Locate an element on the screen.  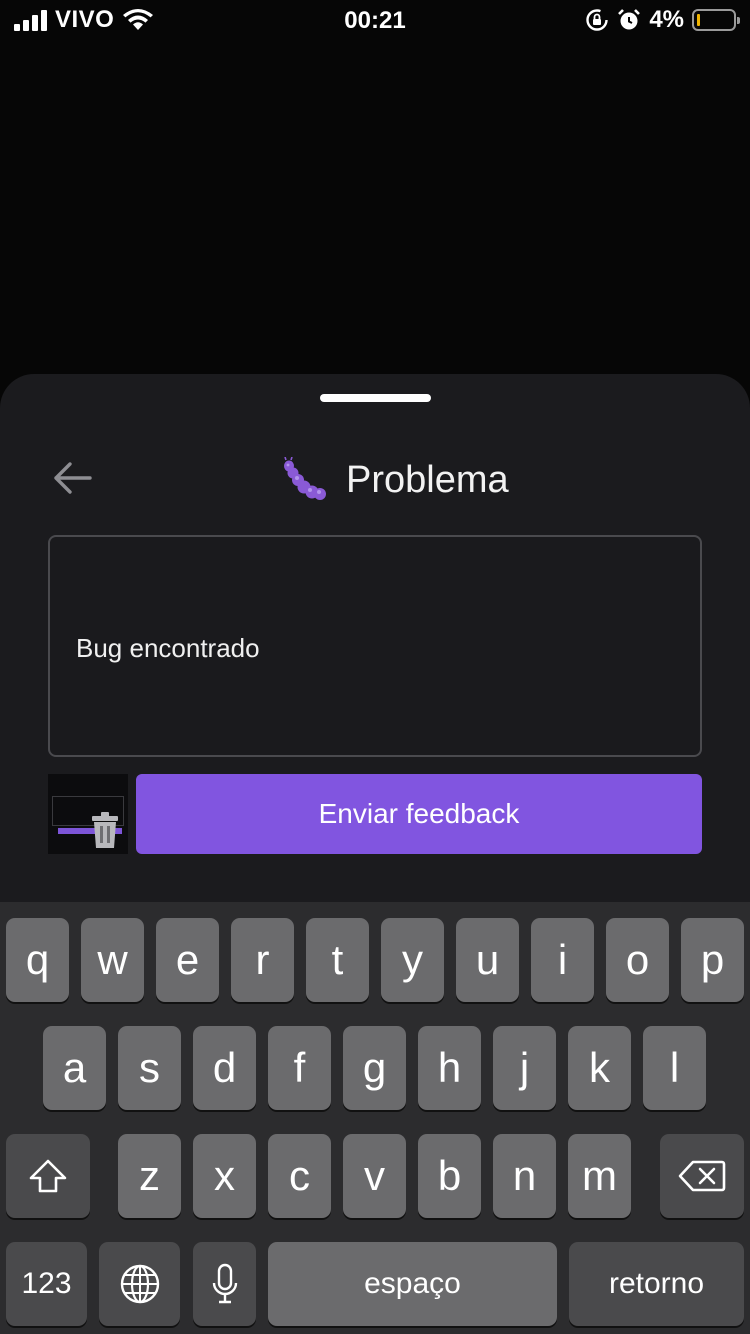
sheet-grabber is located at coordinates (375, 398).